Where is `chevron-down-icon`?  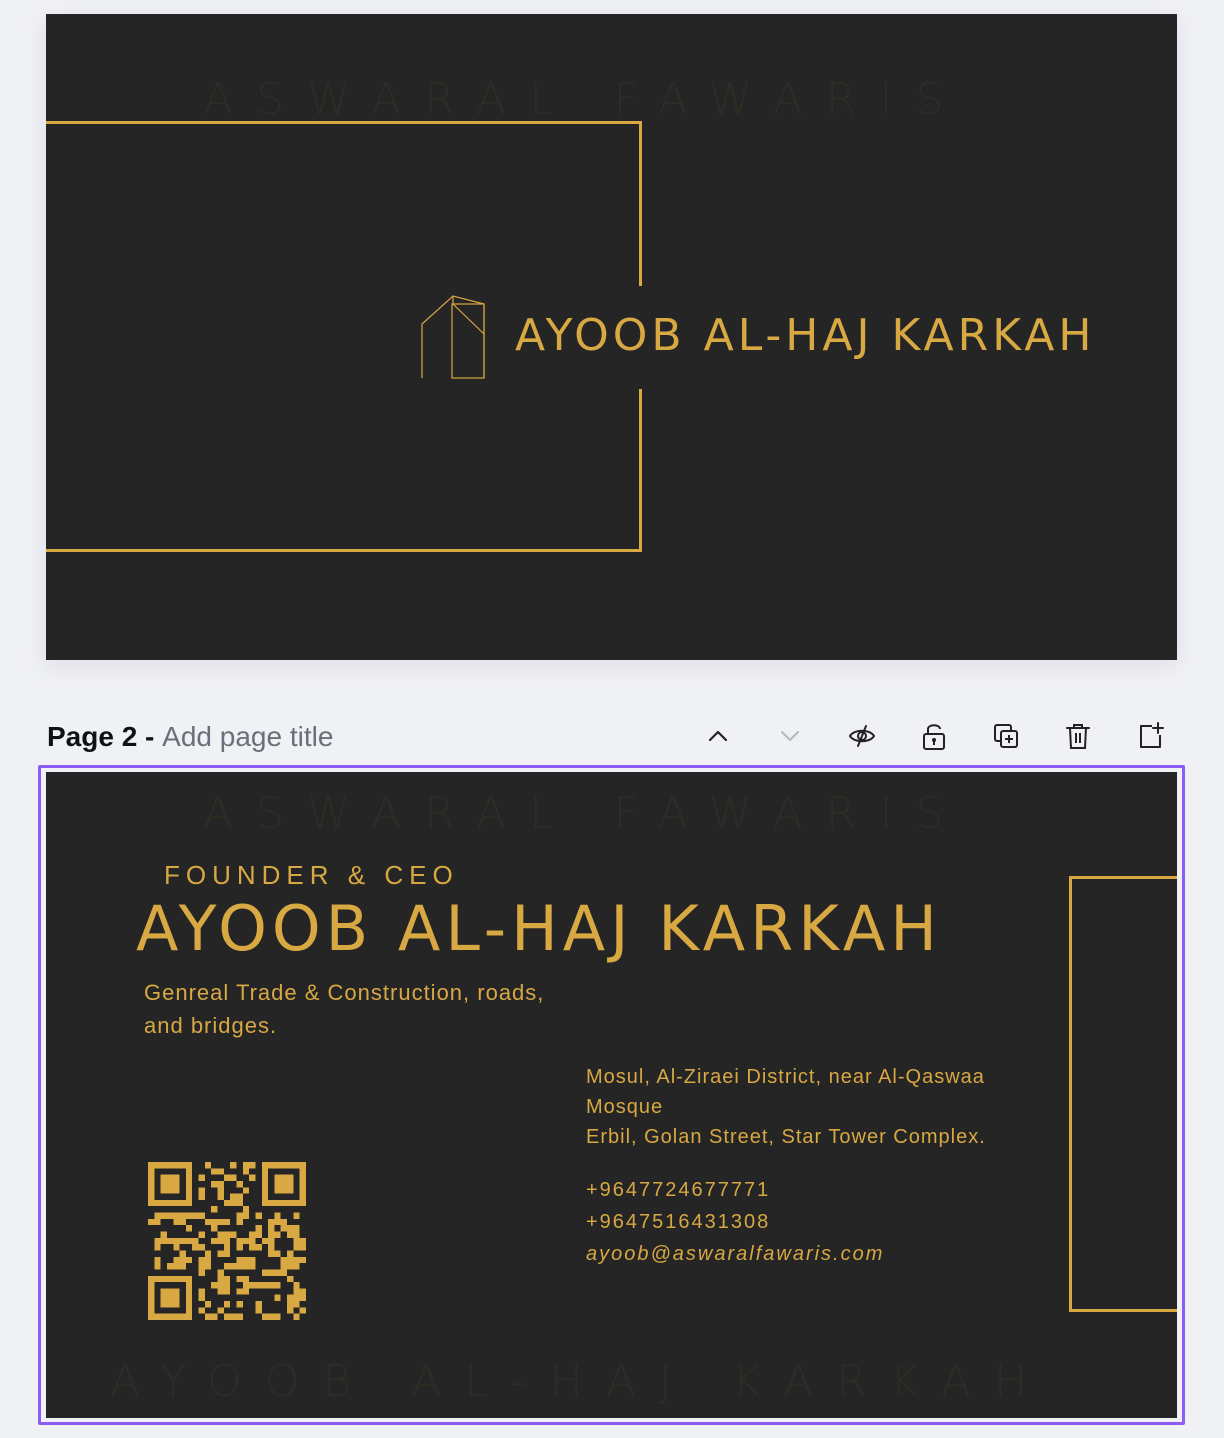
chevron-down-icon is located at coordinates (790, 736).